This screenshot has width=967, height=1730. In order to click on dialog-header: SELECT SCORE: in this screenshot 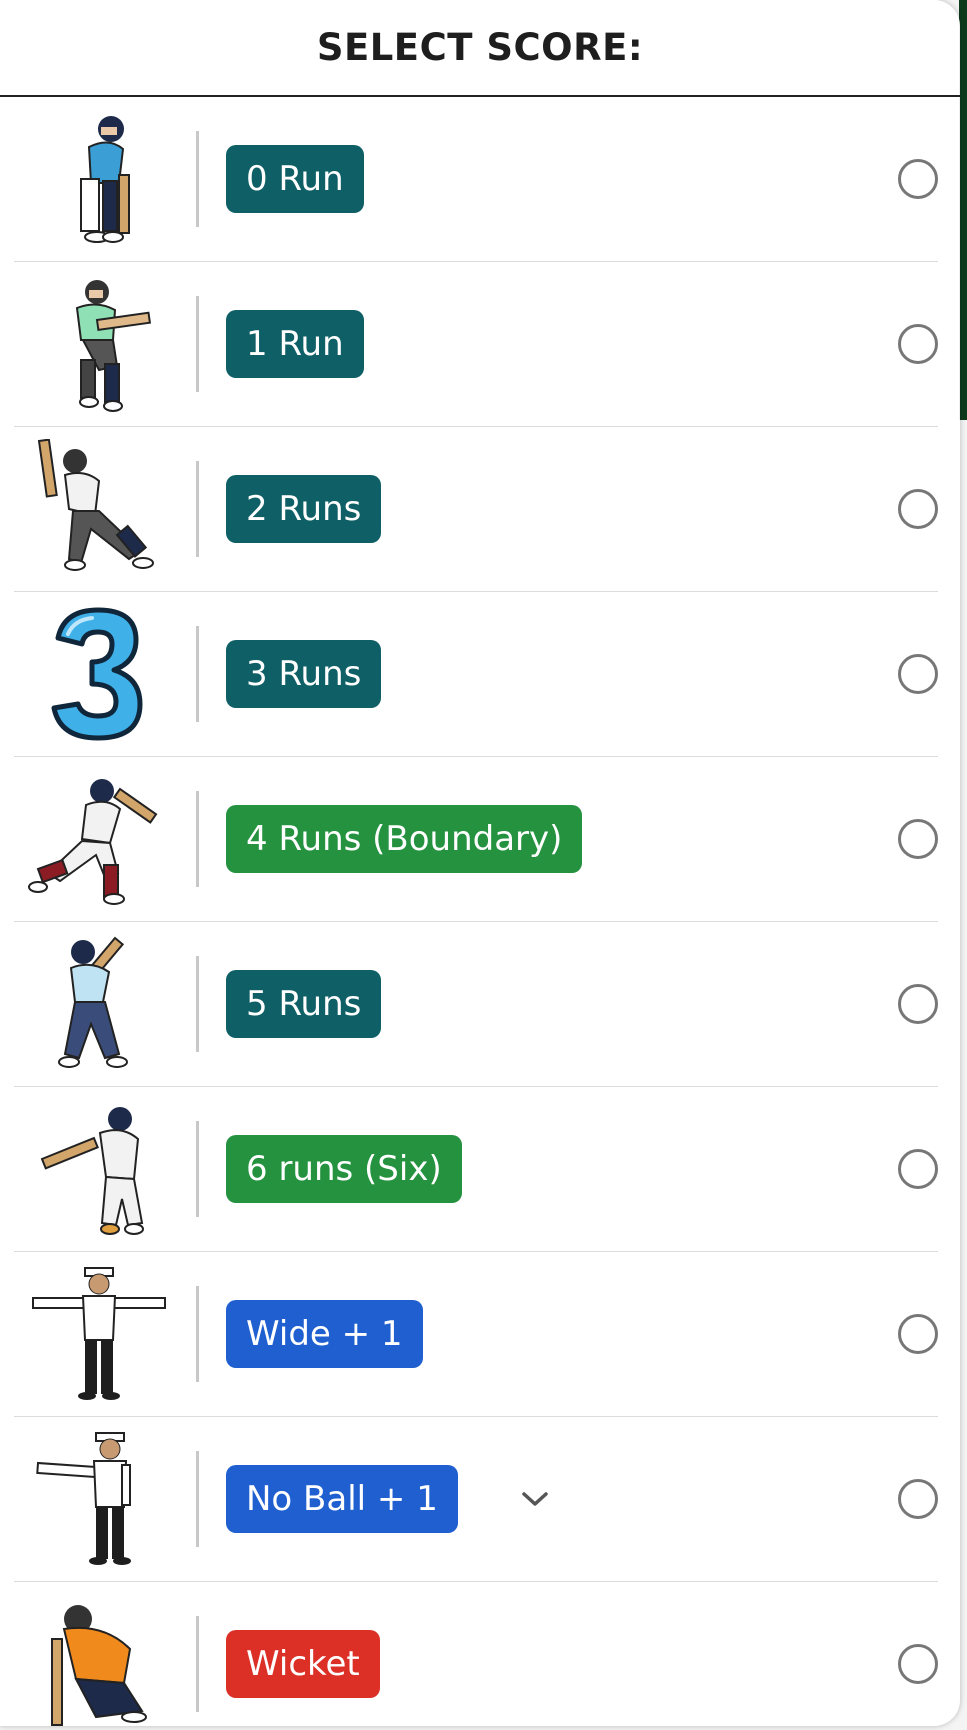, I will do `click(480, 48)`.